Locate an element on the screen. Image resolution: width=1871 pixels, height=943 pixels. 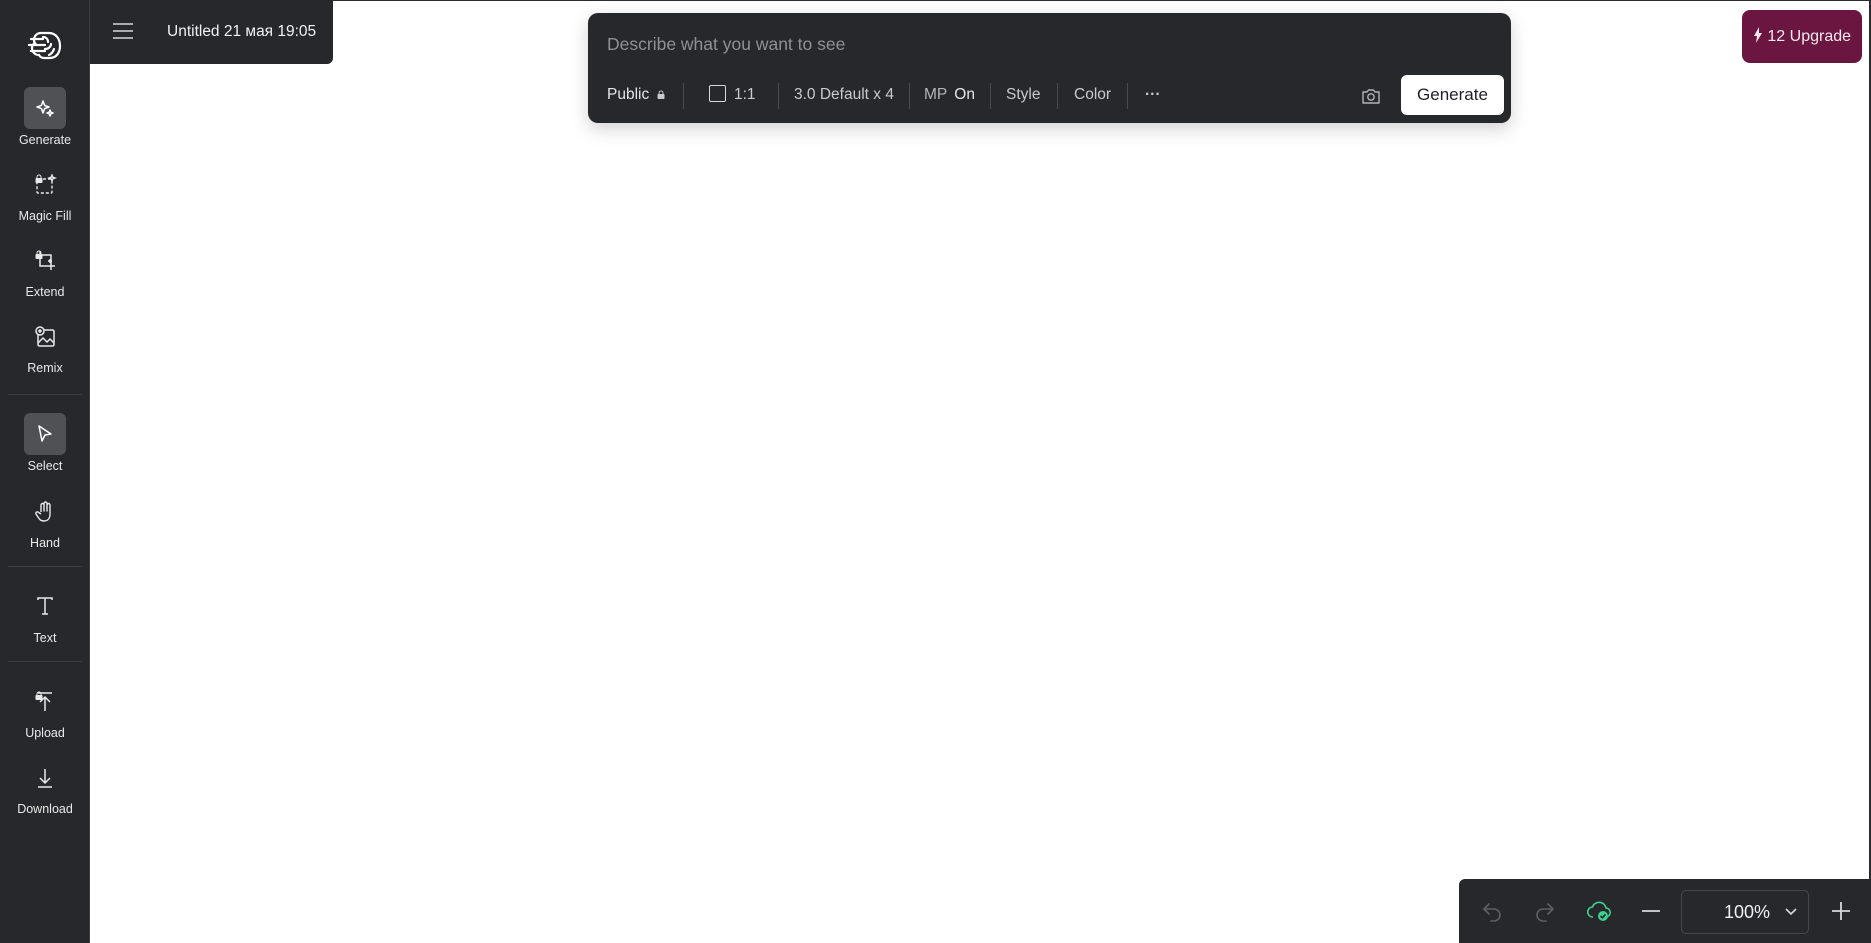
tool-label: Hand is located at coordinates (45, 543).